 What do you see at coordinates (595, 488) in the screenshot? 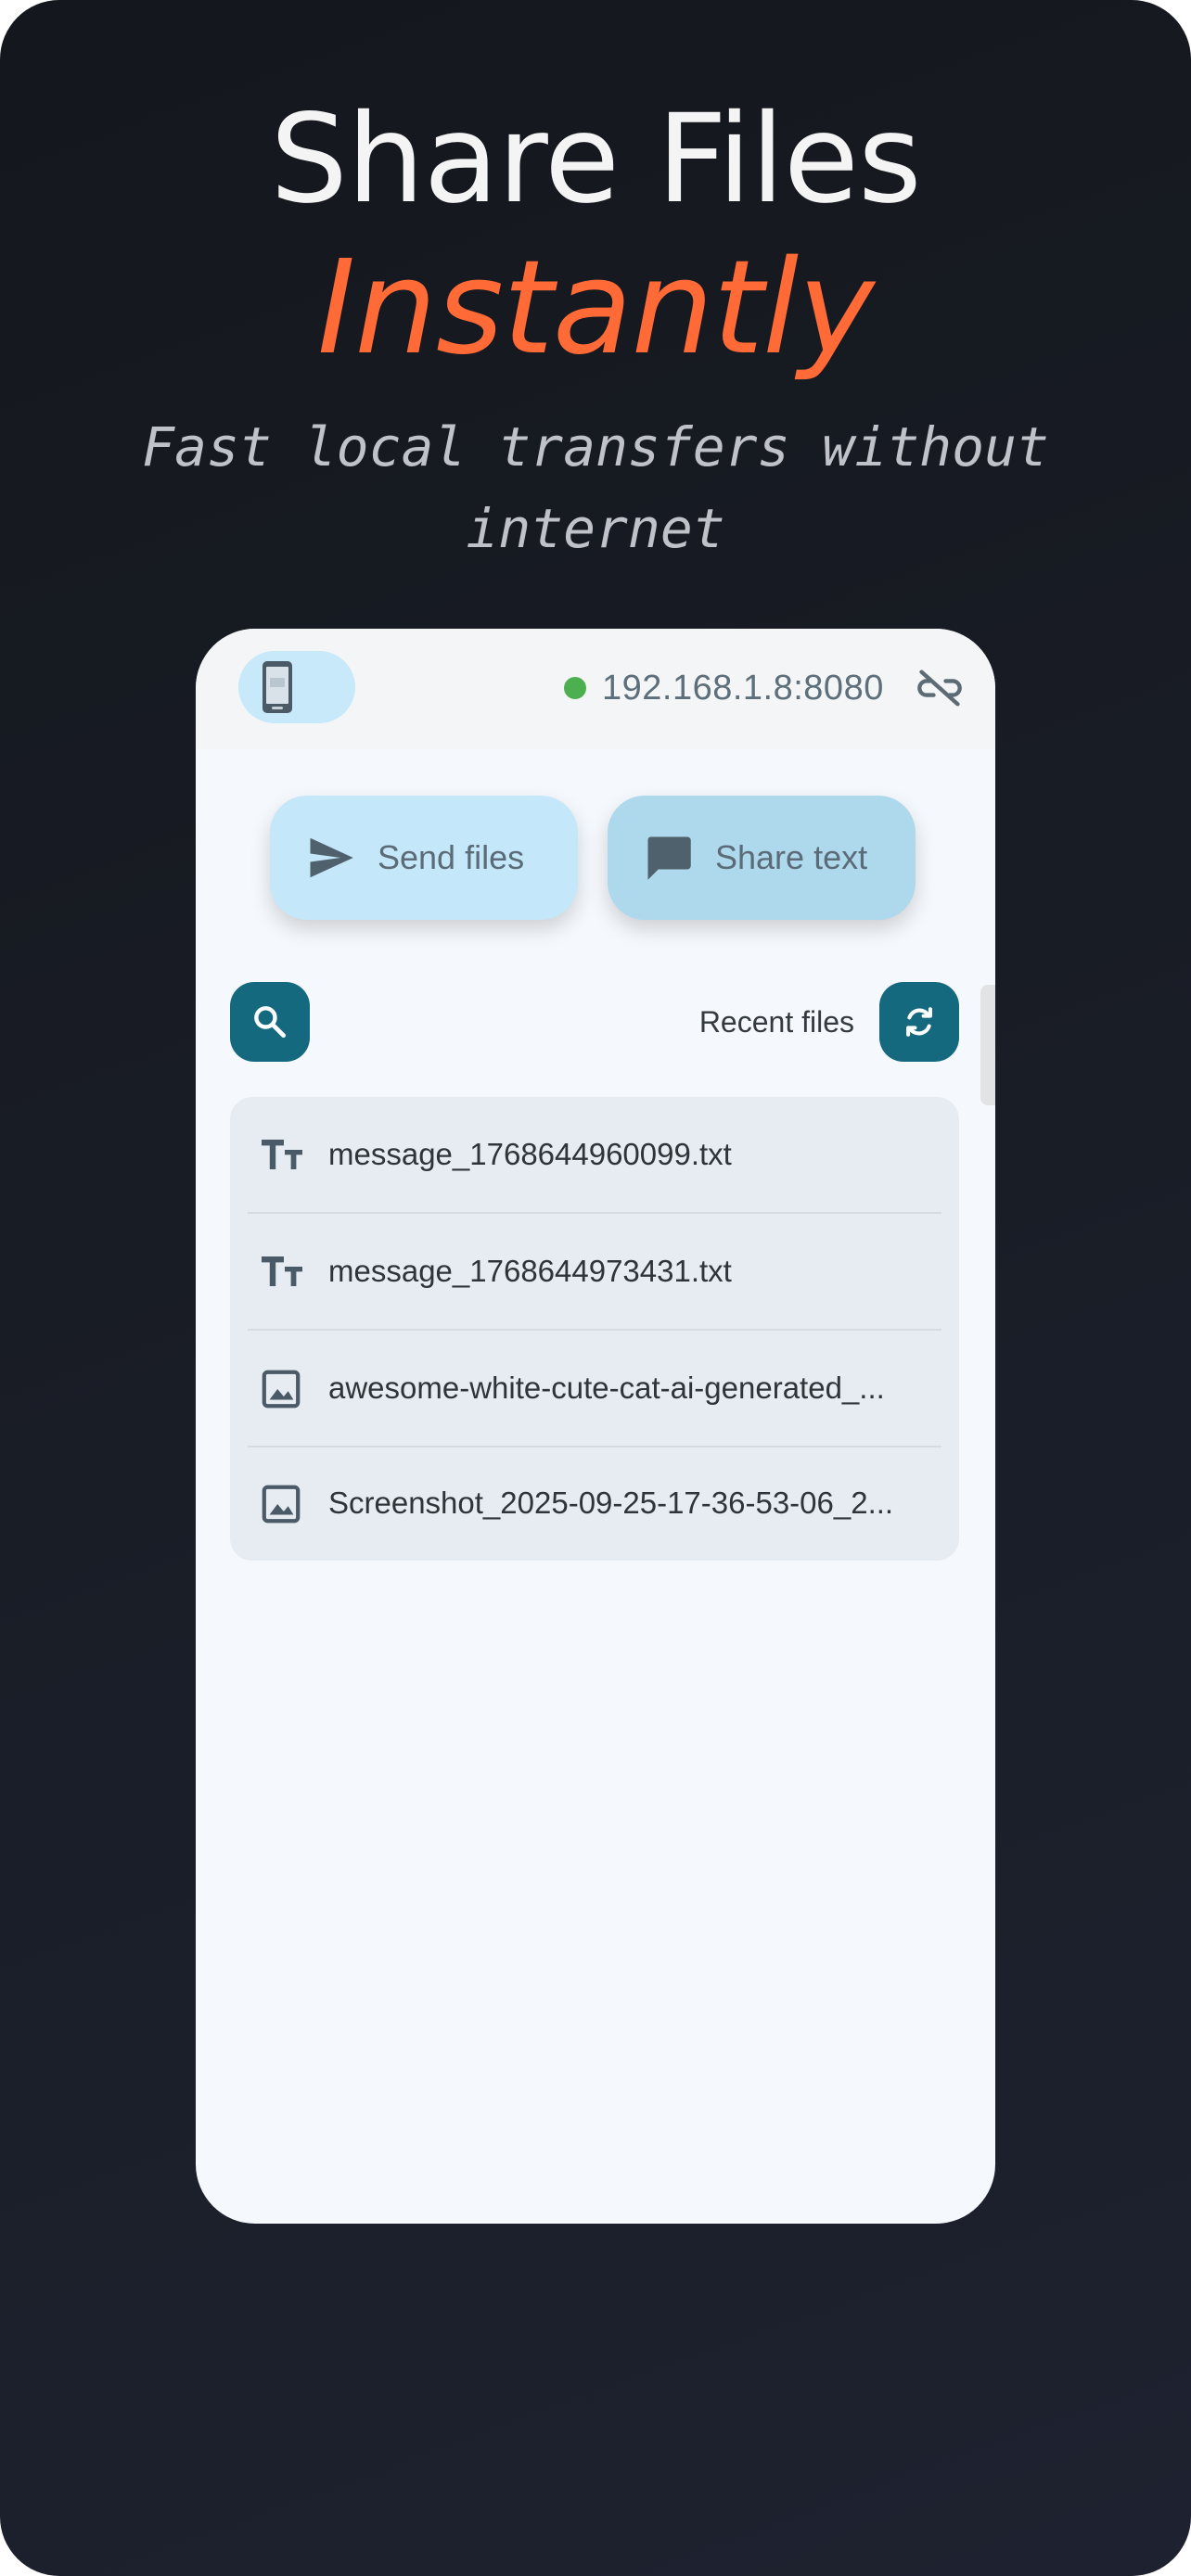
I see `hero-subtitle: Fast local transfers without internet` at bounding box center [595, 488].